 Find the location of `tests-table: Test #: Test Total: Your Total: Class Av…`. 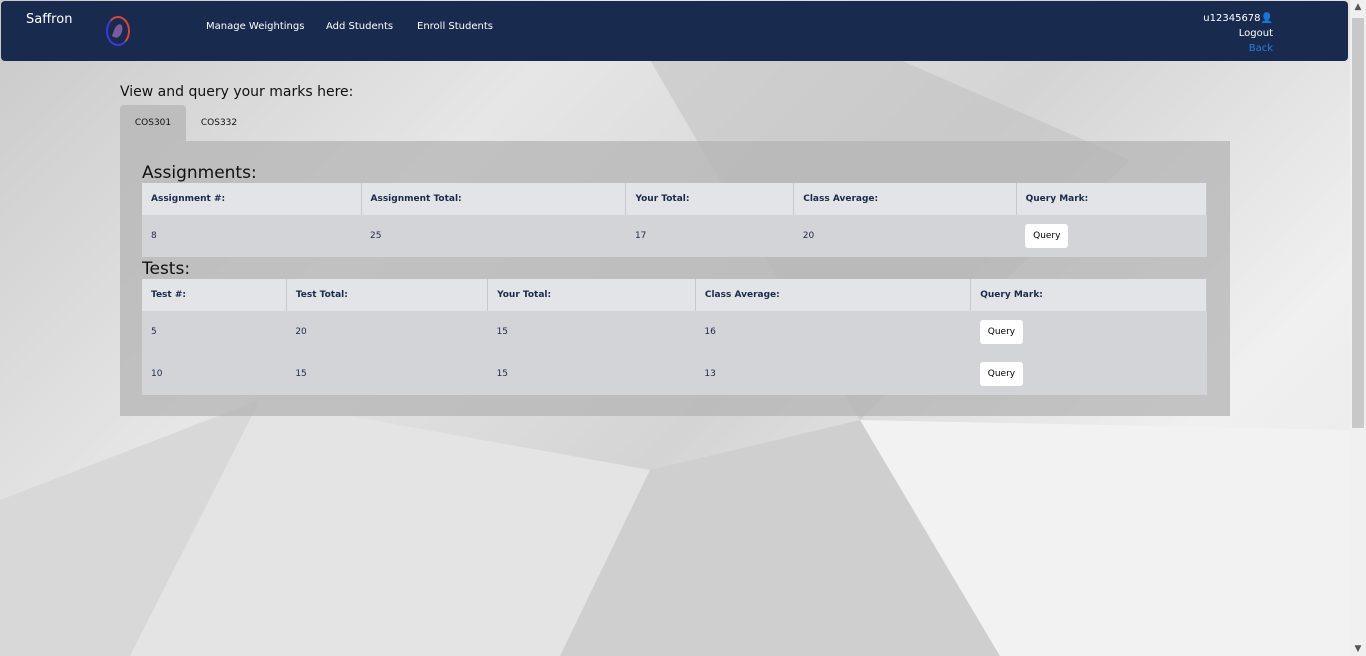

tests-table: Test #: Test Total: Your Total: Class Av… is located at coordinates (674, 337).